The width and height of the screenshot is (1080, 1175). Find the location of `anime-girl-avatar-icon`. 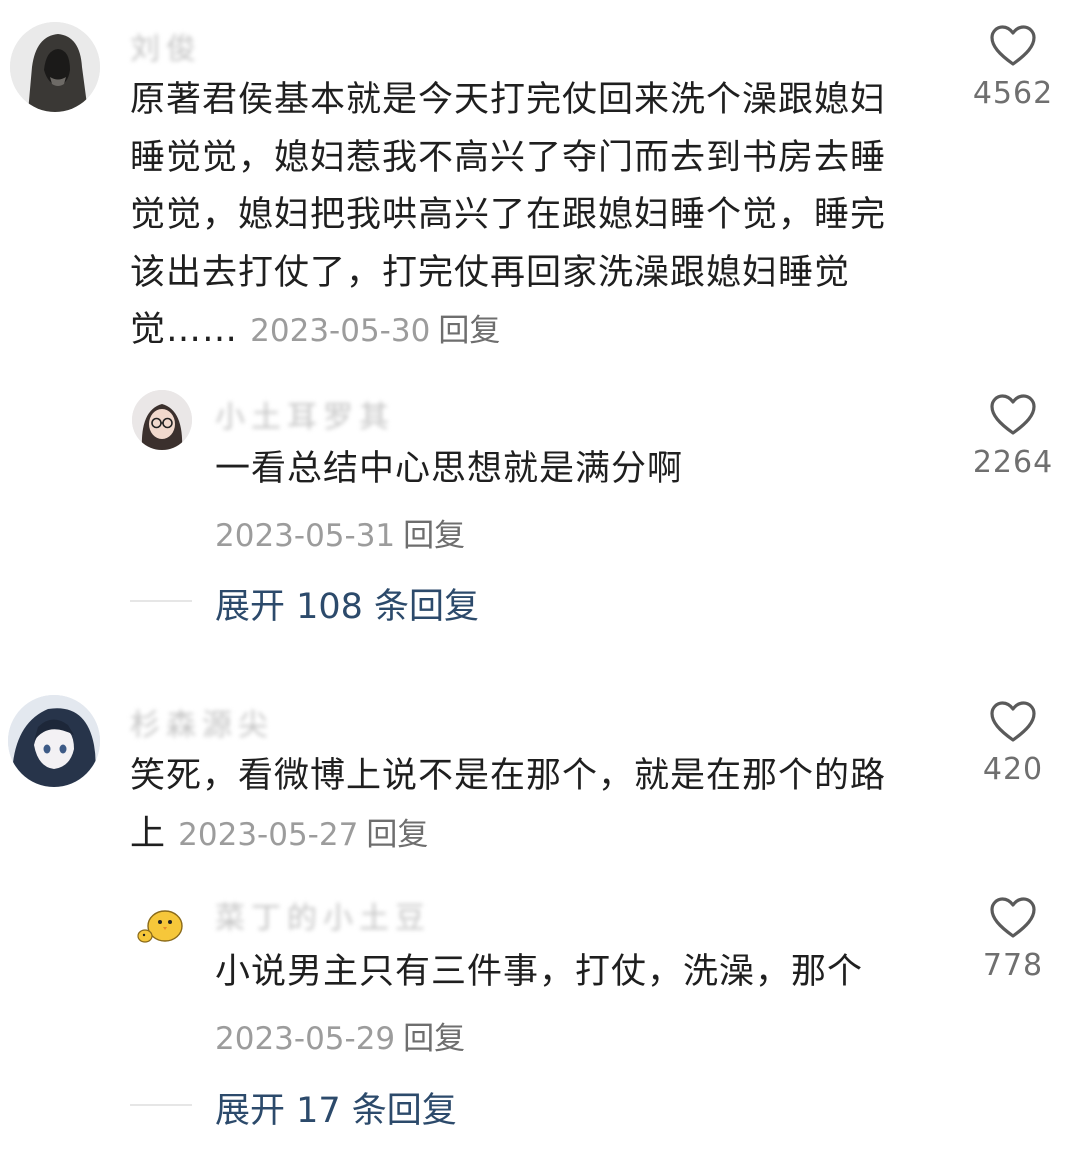

anime-girl-avatar-icon is located at coordinates (54, 741).